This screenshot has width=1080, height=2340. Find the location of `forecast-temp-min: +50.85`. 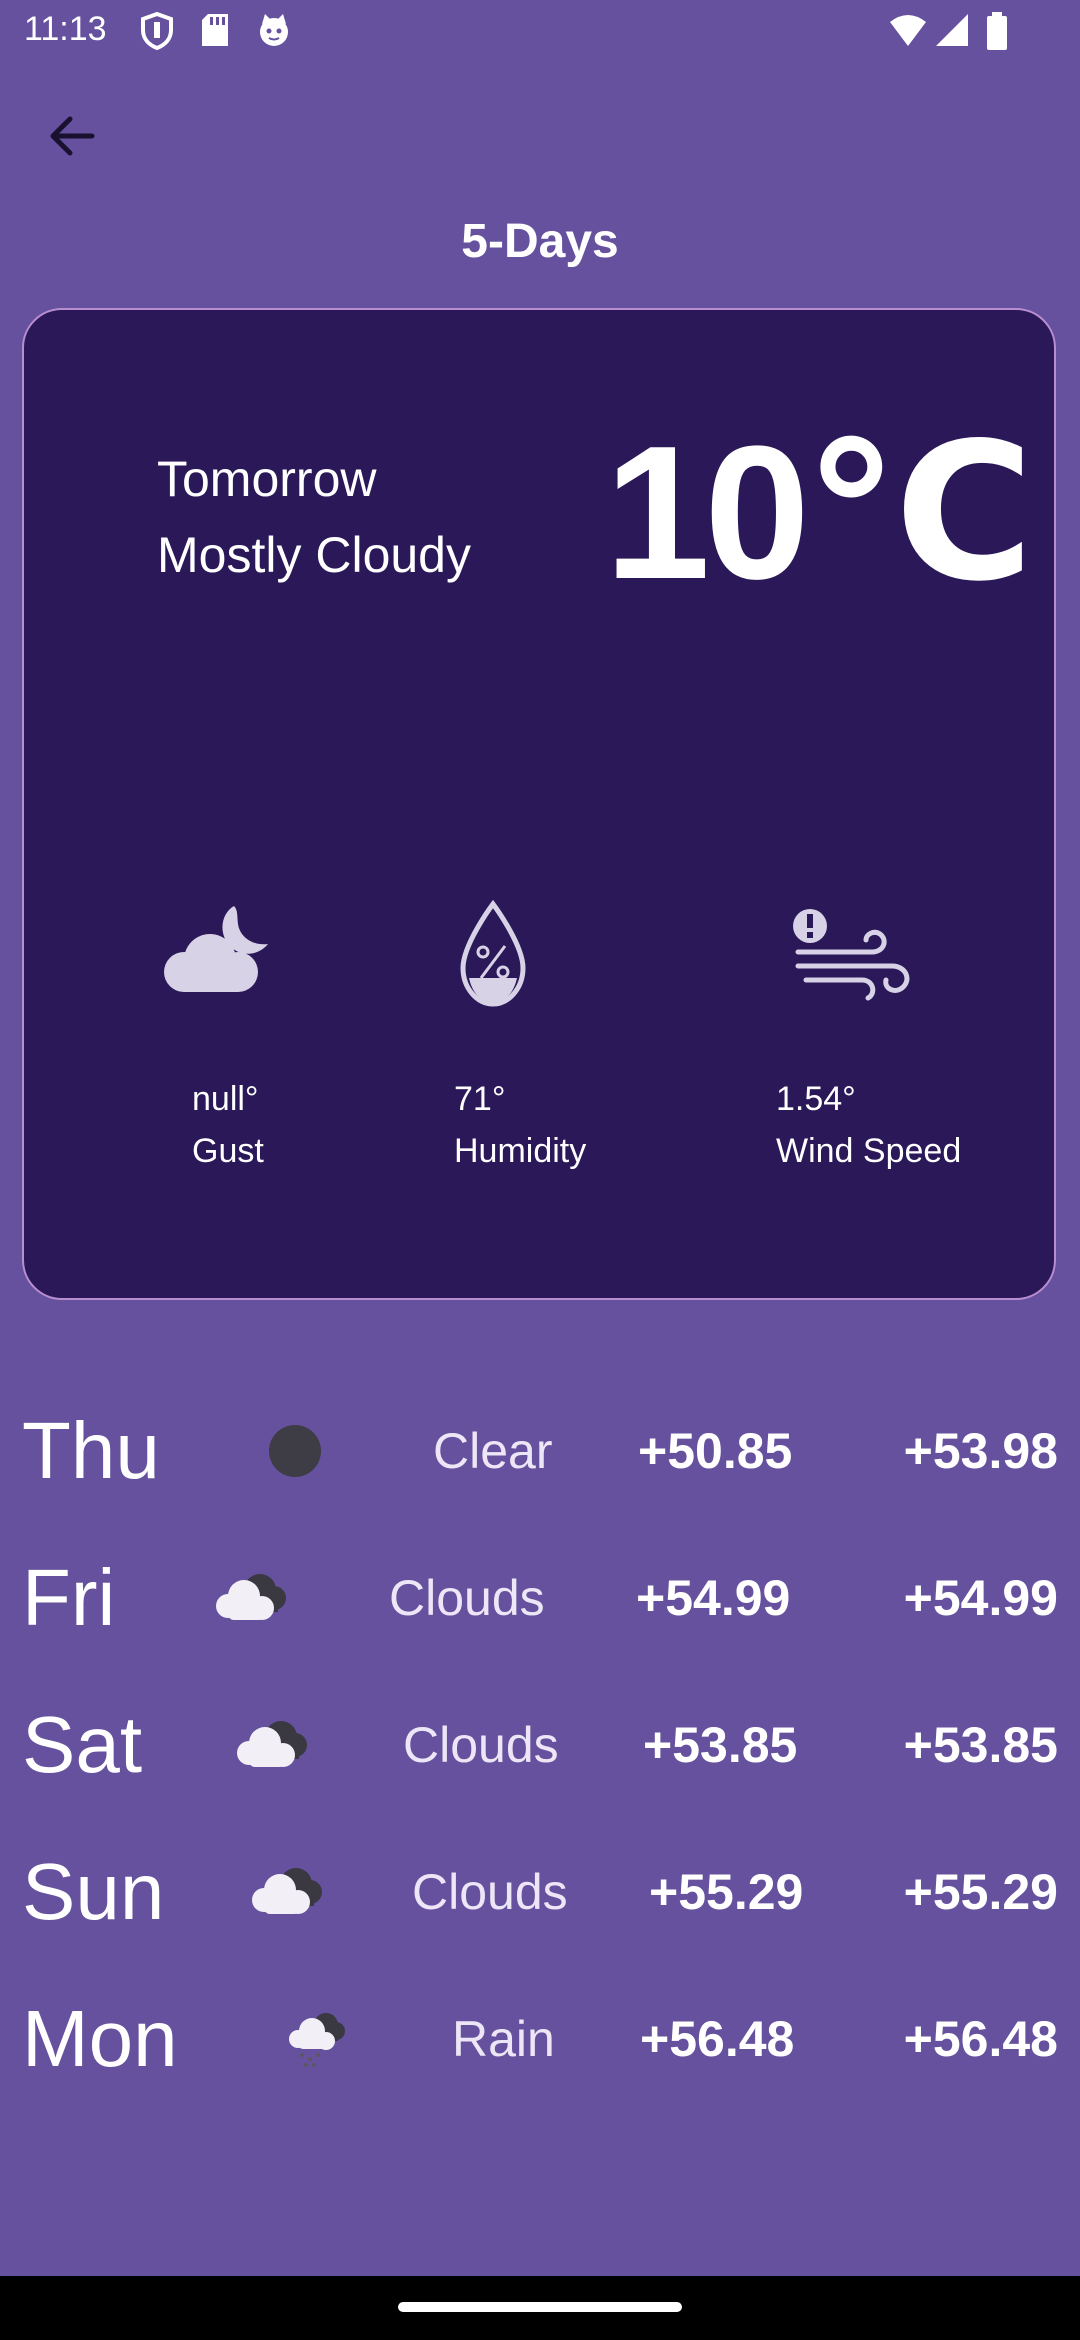

forecast-temp-min: +50.85 is located at coordinates (715, 1451).